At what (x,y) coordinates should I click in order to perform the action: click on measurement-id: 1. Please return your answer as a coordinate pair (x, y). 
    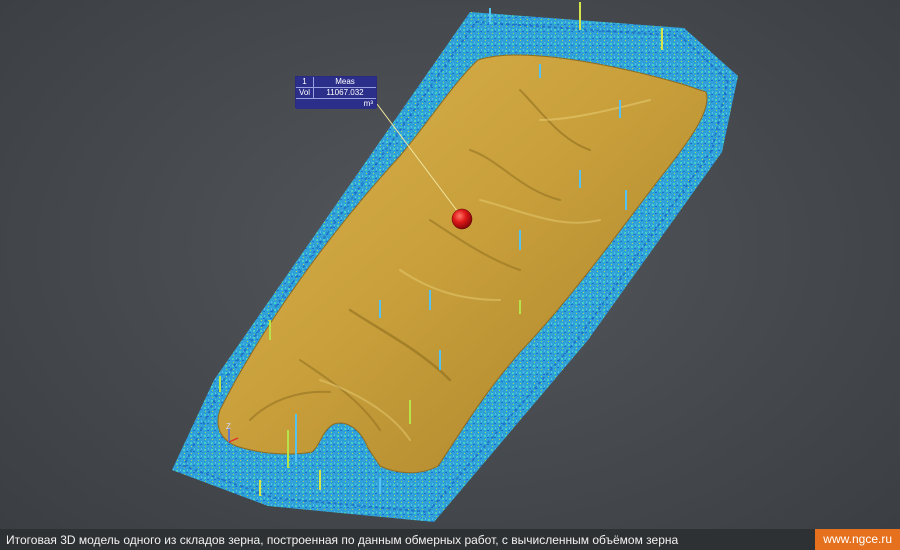
    Looking at the image, I should click on (305, 82).